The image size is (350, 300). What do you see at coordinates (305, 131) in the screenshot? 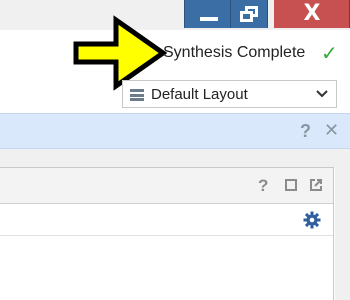
I see `help-button: ?` at bounding box center [305, 131].